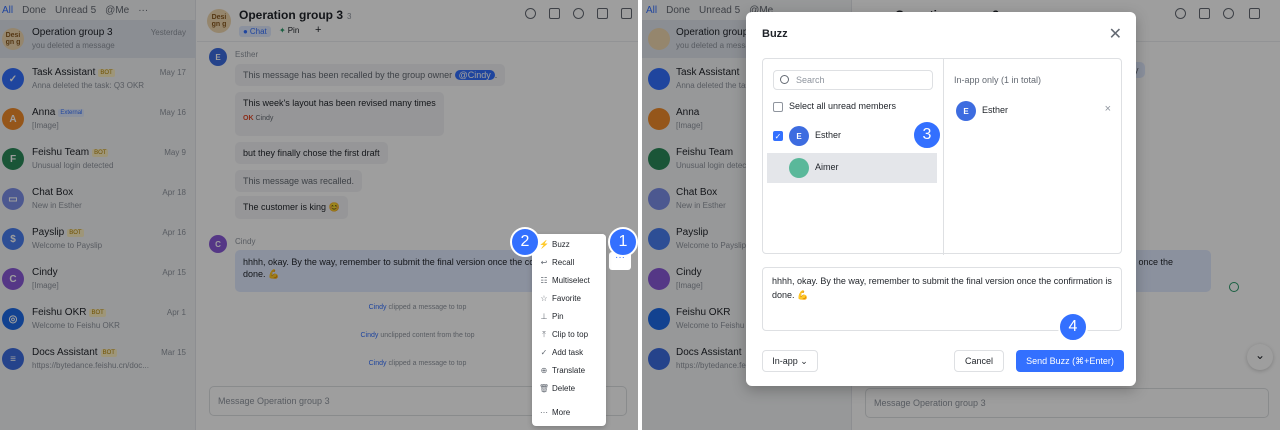  I want to click on step-badge: 2, so click(525, 242).